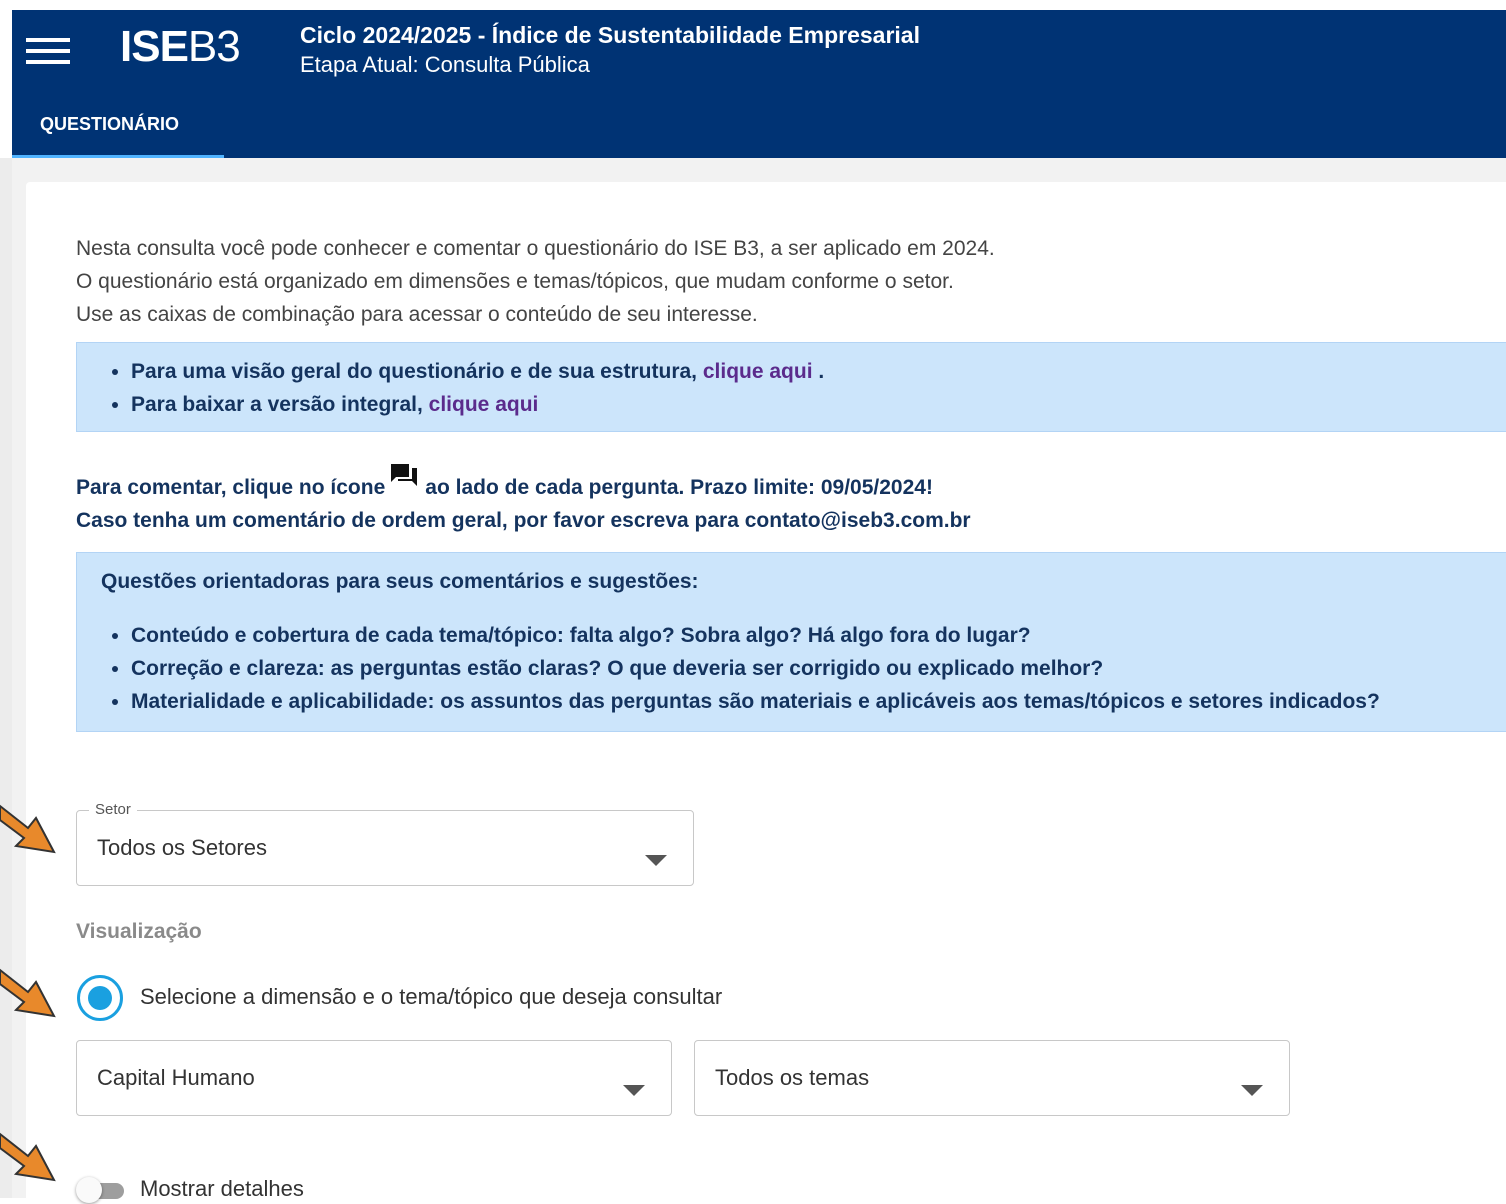 Image resolution: width=1506 pixels, height=1204 pixels. Describe the element at coordinates (180, 46) in the screenshot. I see `ise-b3-logo: ISEB3` at that location.